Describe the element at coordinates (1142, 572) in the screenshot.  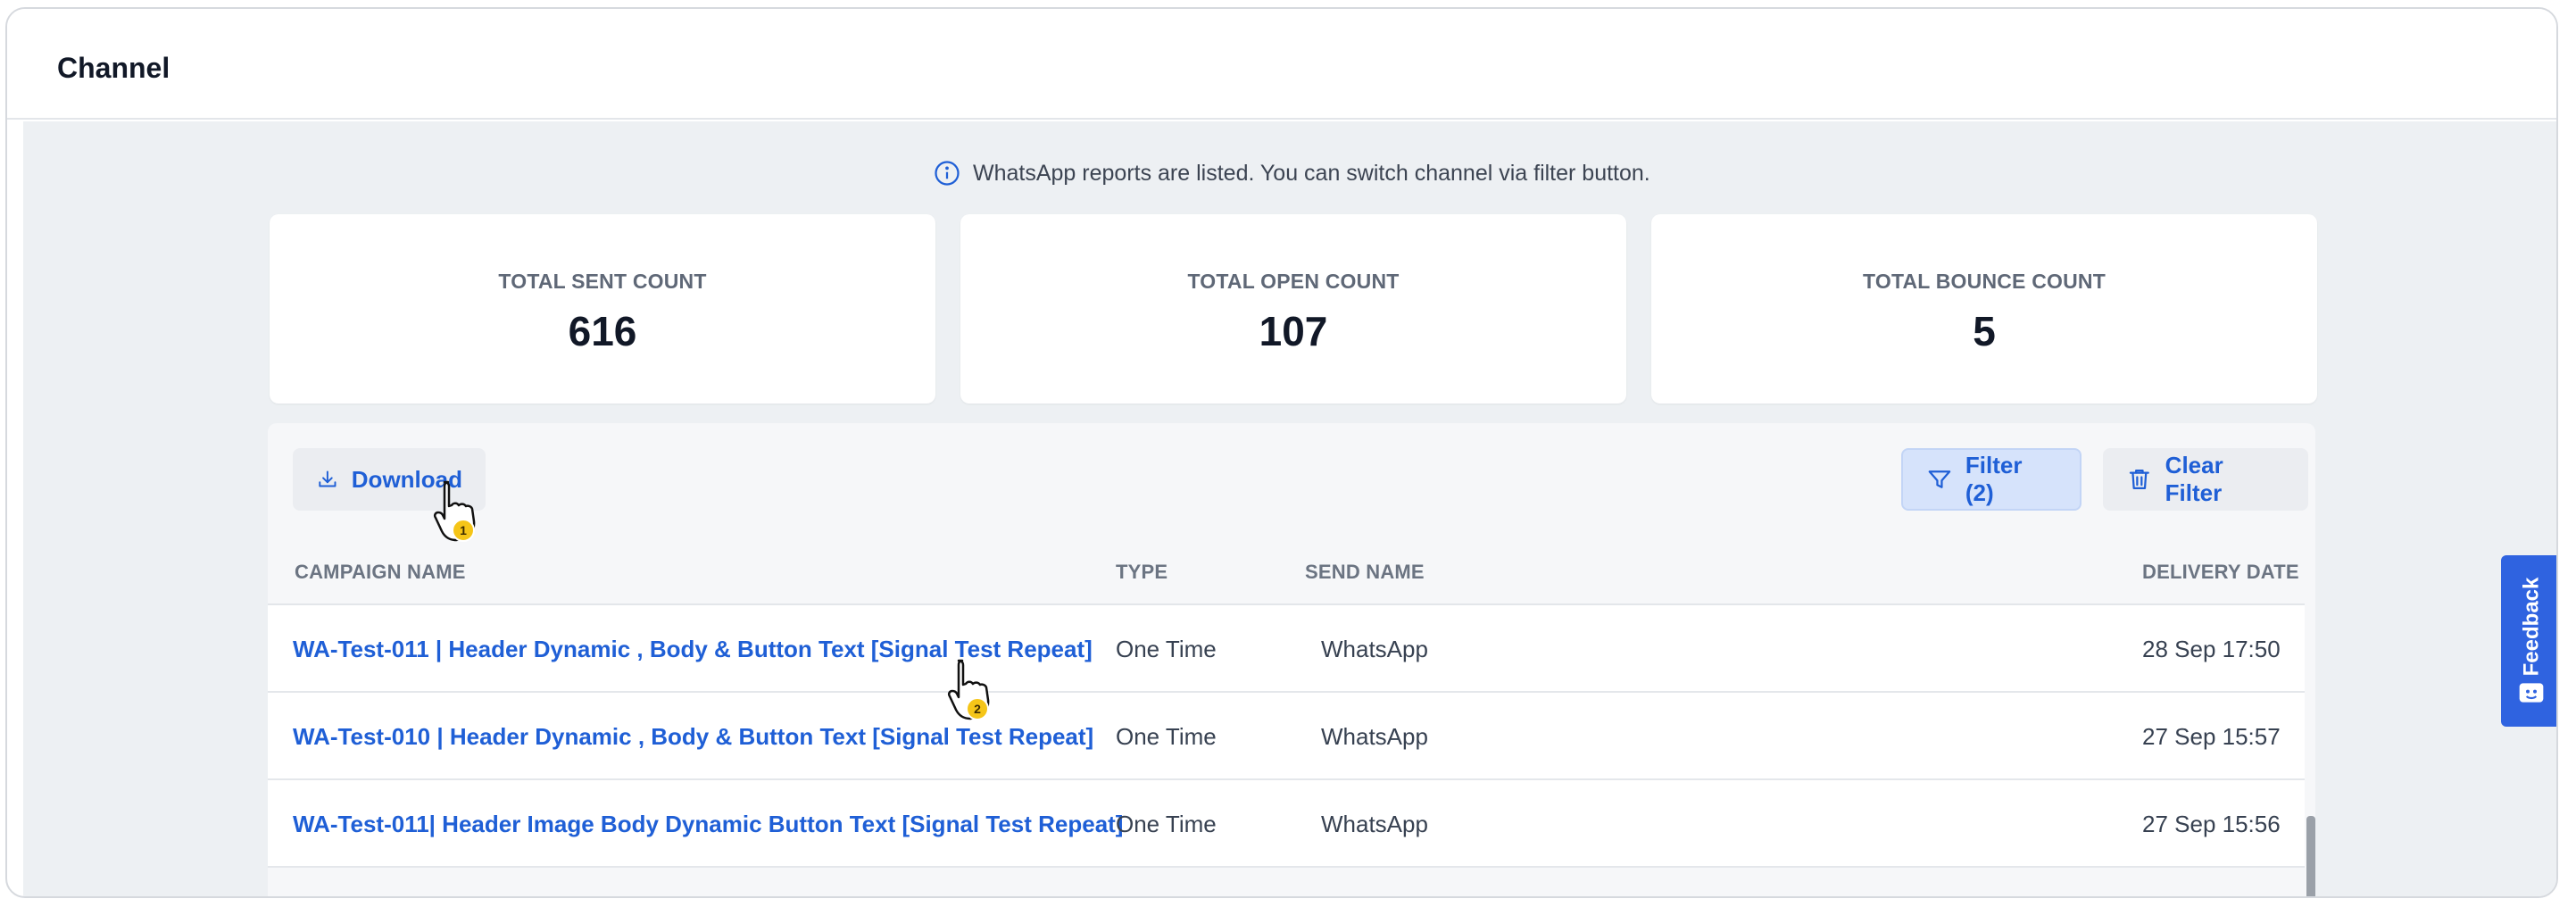
I see `column-header-type: TYPE` at that location.